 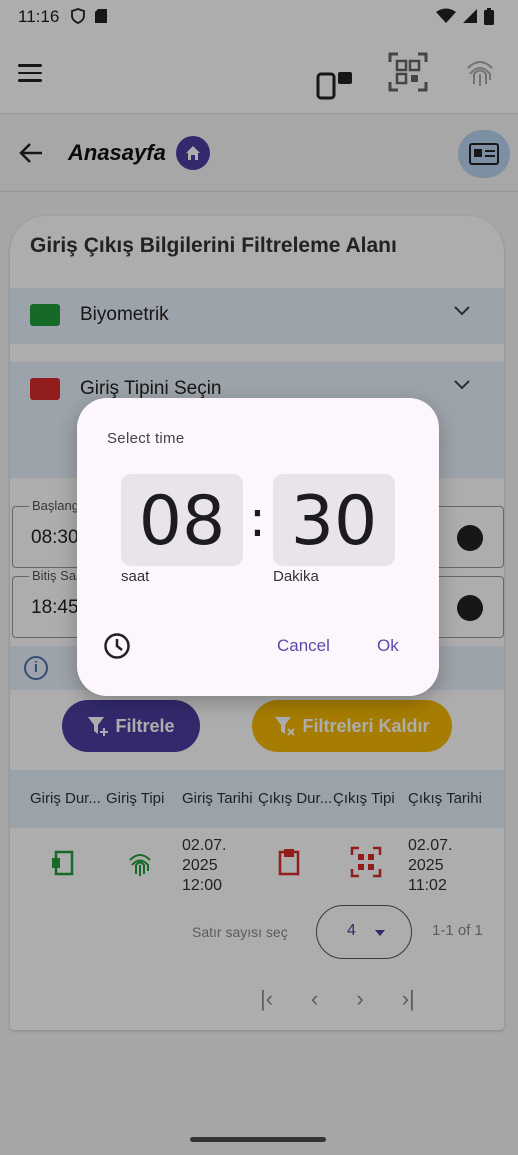 I want to click on time-picker-title: Select time, so click(x=146, y=438).